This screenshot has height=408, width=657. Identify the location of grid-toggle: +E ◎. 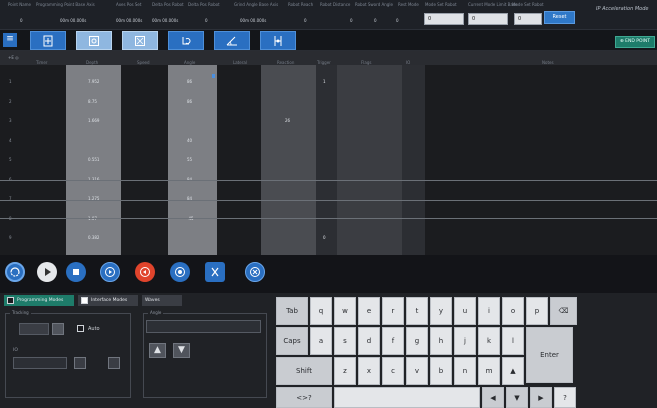
(13, 57).